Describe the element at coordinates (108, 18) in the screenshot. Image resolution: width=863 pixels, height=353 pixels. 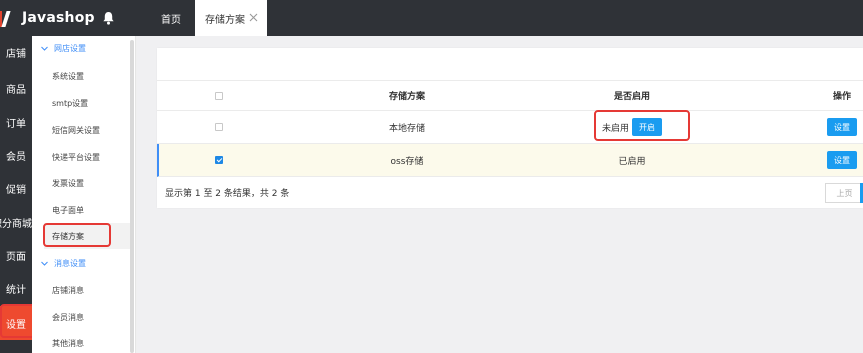
I see `bell-icon` at that location.